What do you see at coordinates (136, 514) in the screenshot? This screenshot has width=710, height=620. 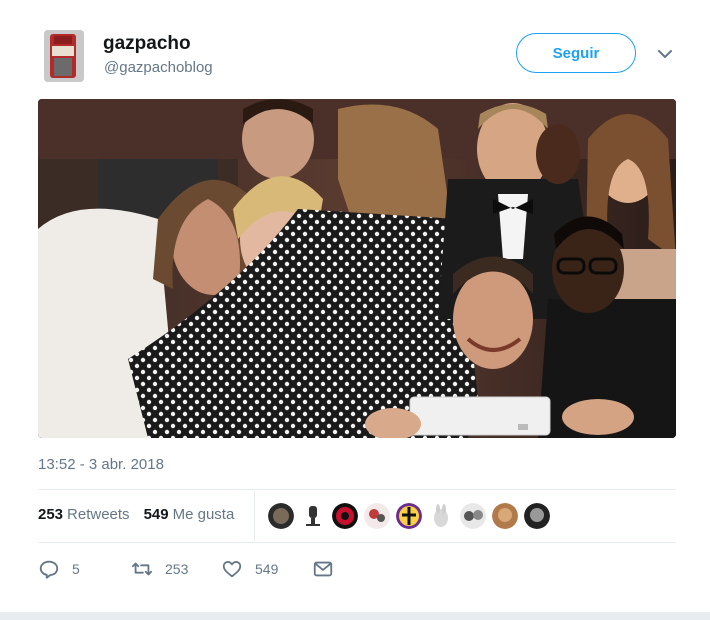 I see `tweet-stats: 253 Retweets 549 Me gusta` at bounding box center [136, 514].